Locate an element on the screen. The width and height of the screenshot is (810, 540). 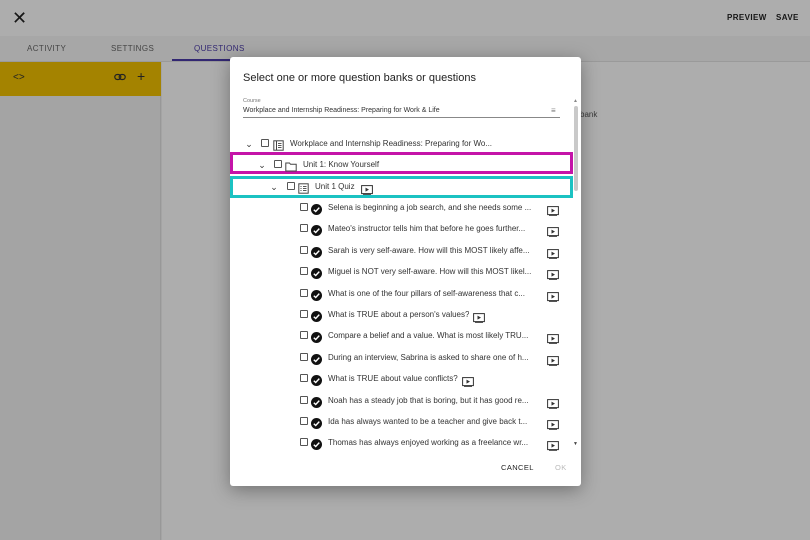
quiz-list-icon is located at coordinates (303, 190).